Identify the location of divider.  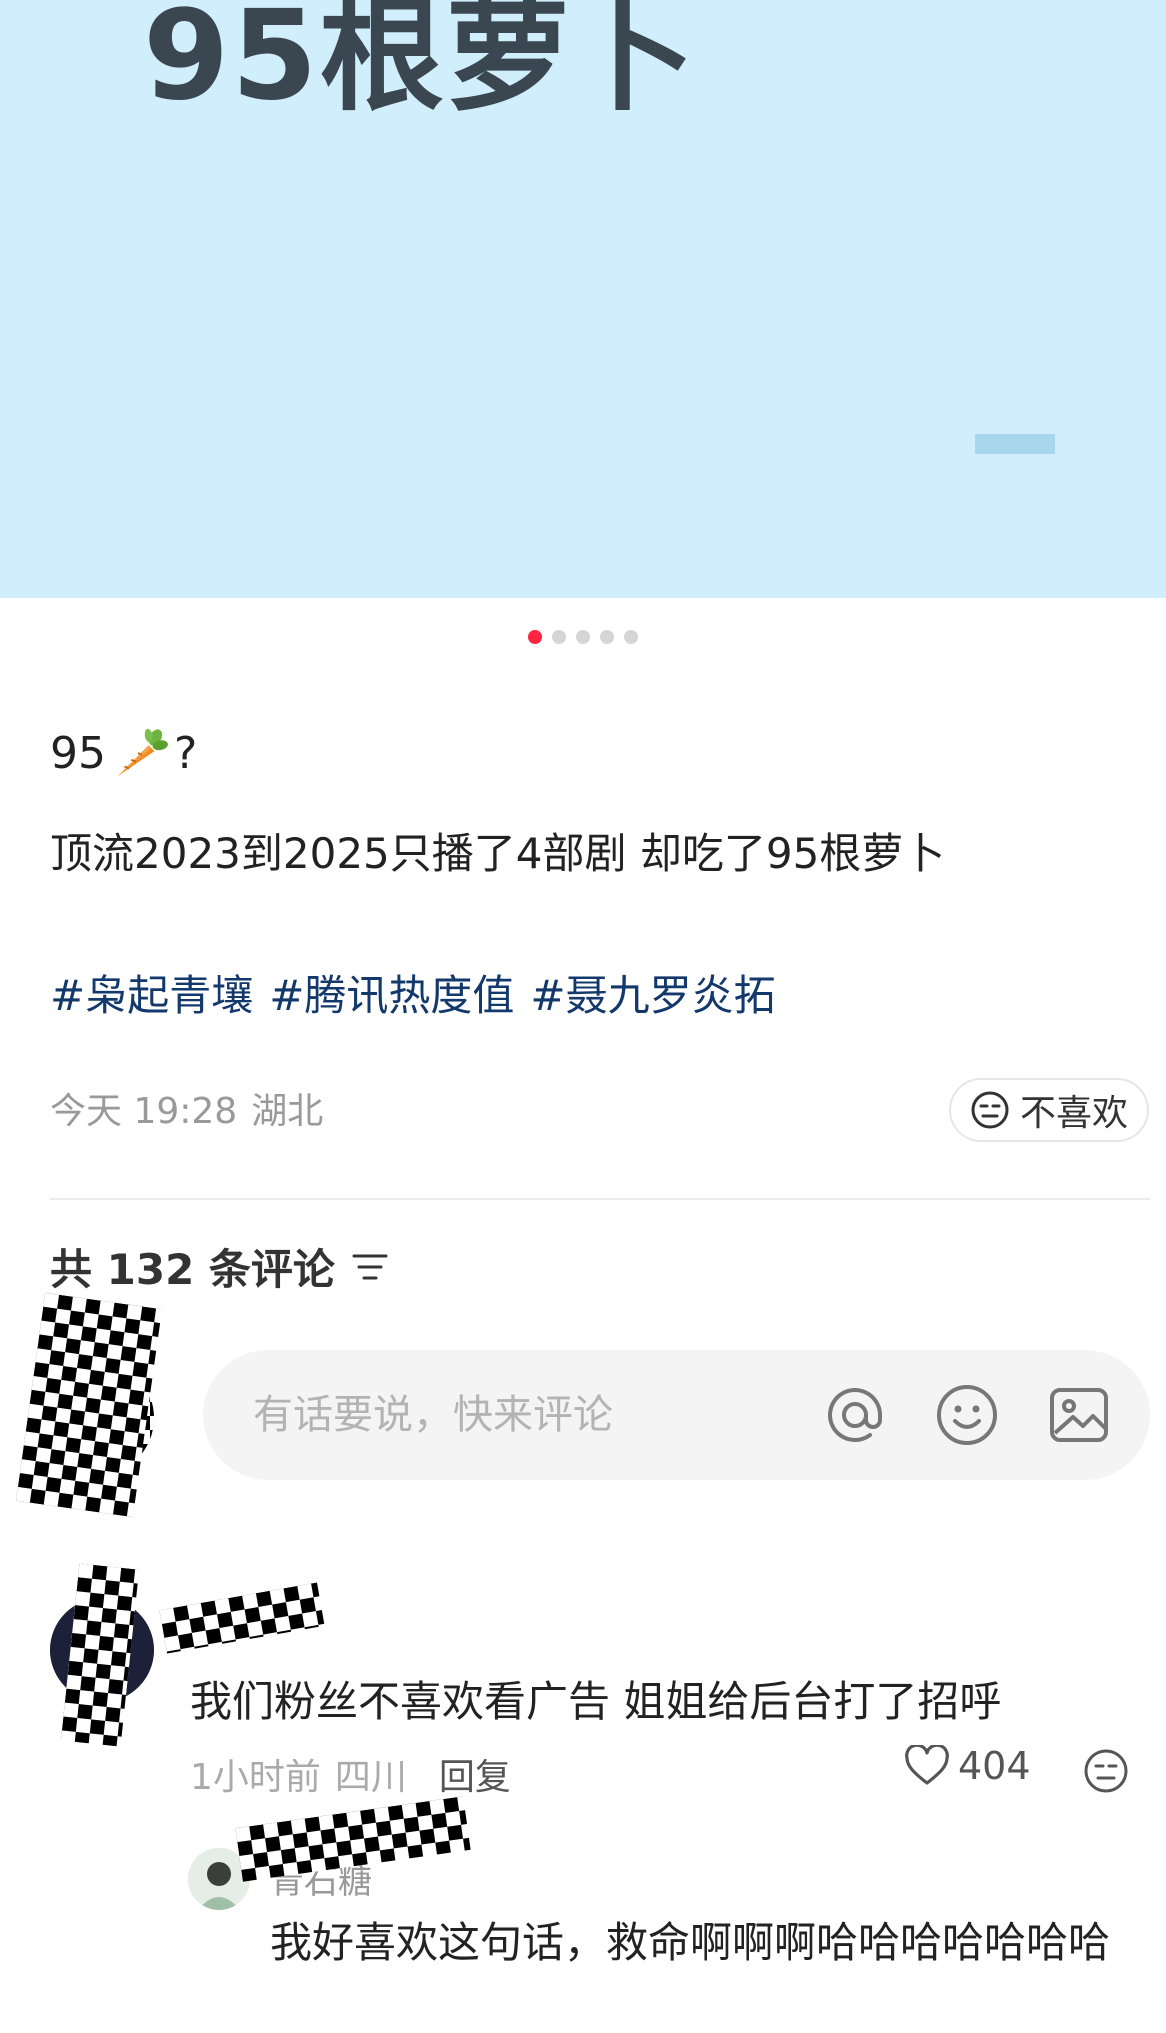
(600, 1199).